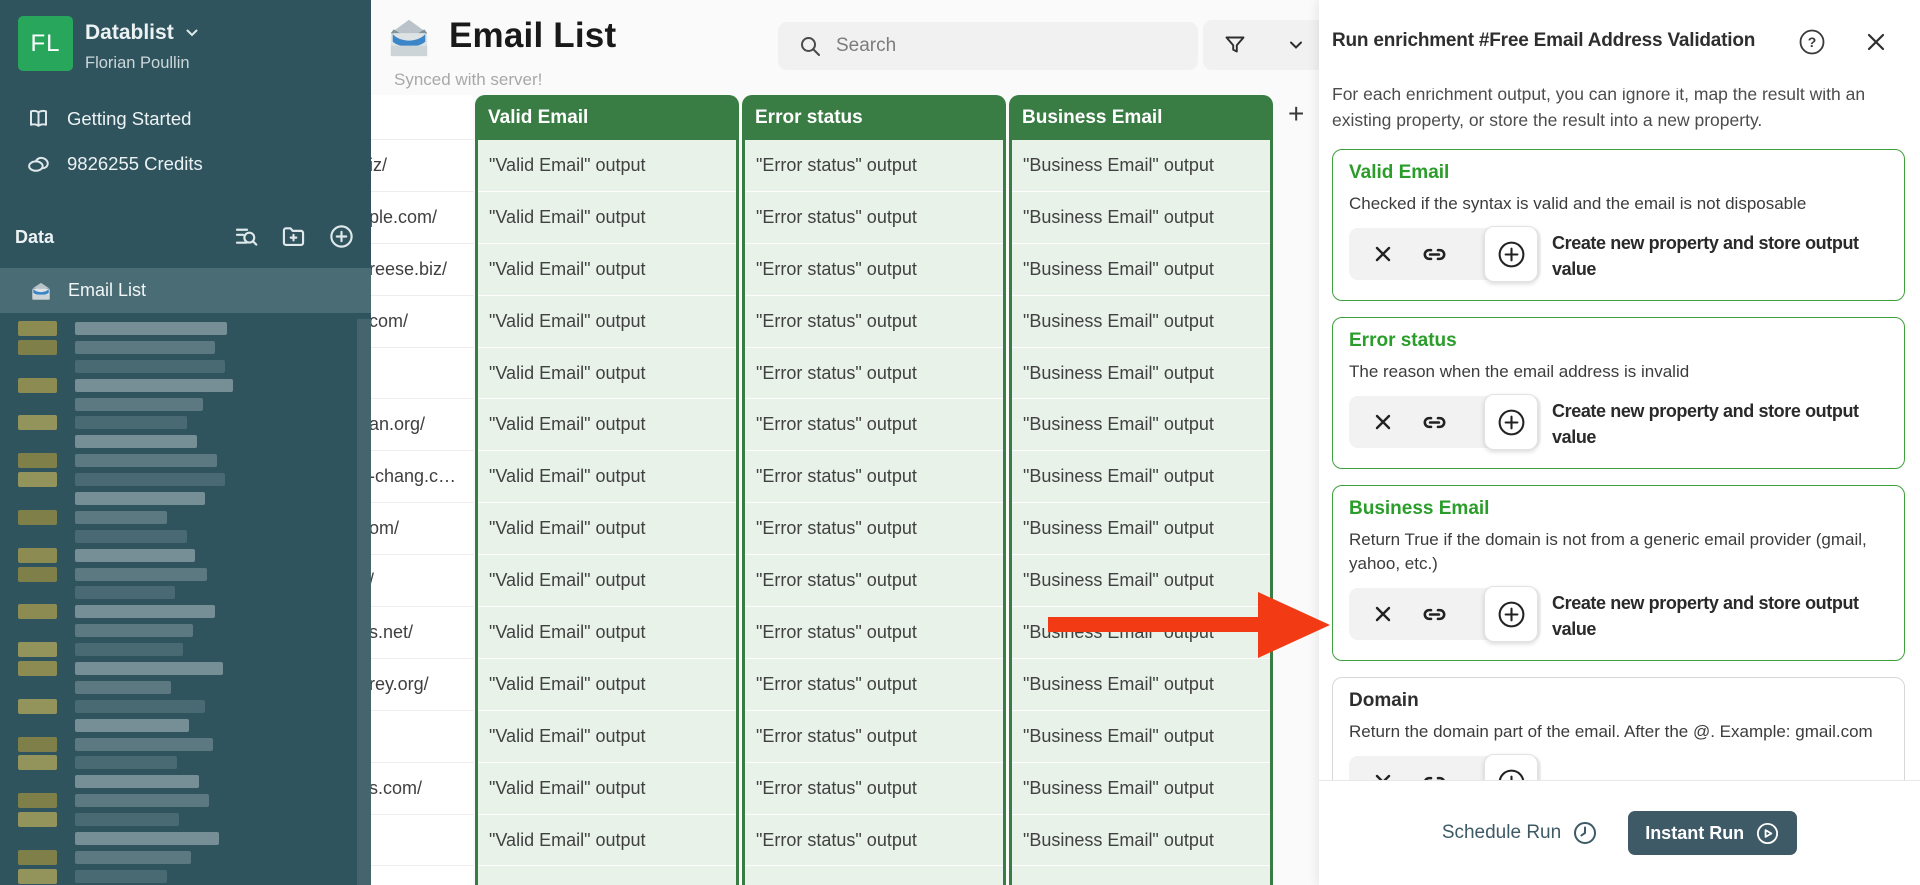 This screenshot has height=885, width=1920. What do you see at coordinates (293, 239) in the screenshot?
I see `folder-plus-icon` at bounding box center [293, 239].